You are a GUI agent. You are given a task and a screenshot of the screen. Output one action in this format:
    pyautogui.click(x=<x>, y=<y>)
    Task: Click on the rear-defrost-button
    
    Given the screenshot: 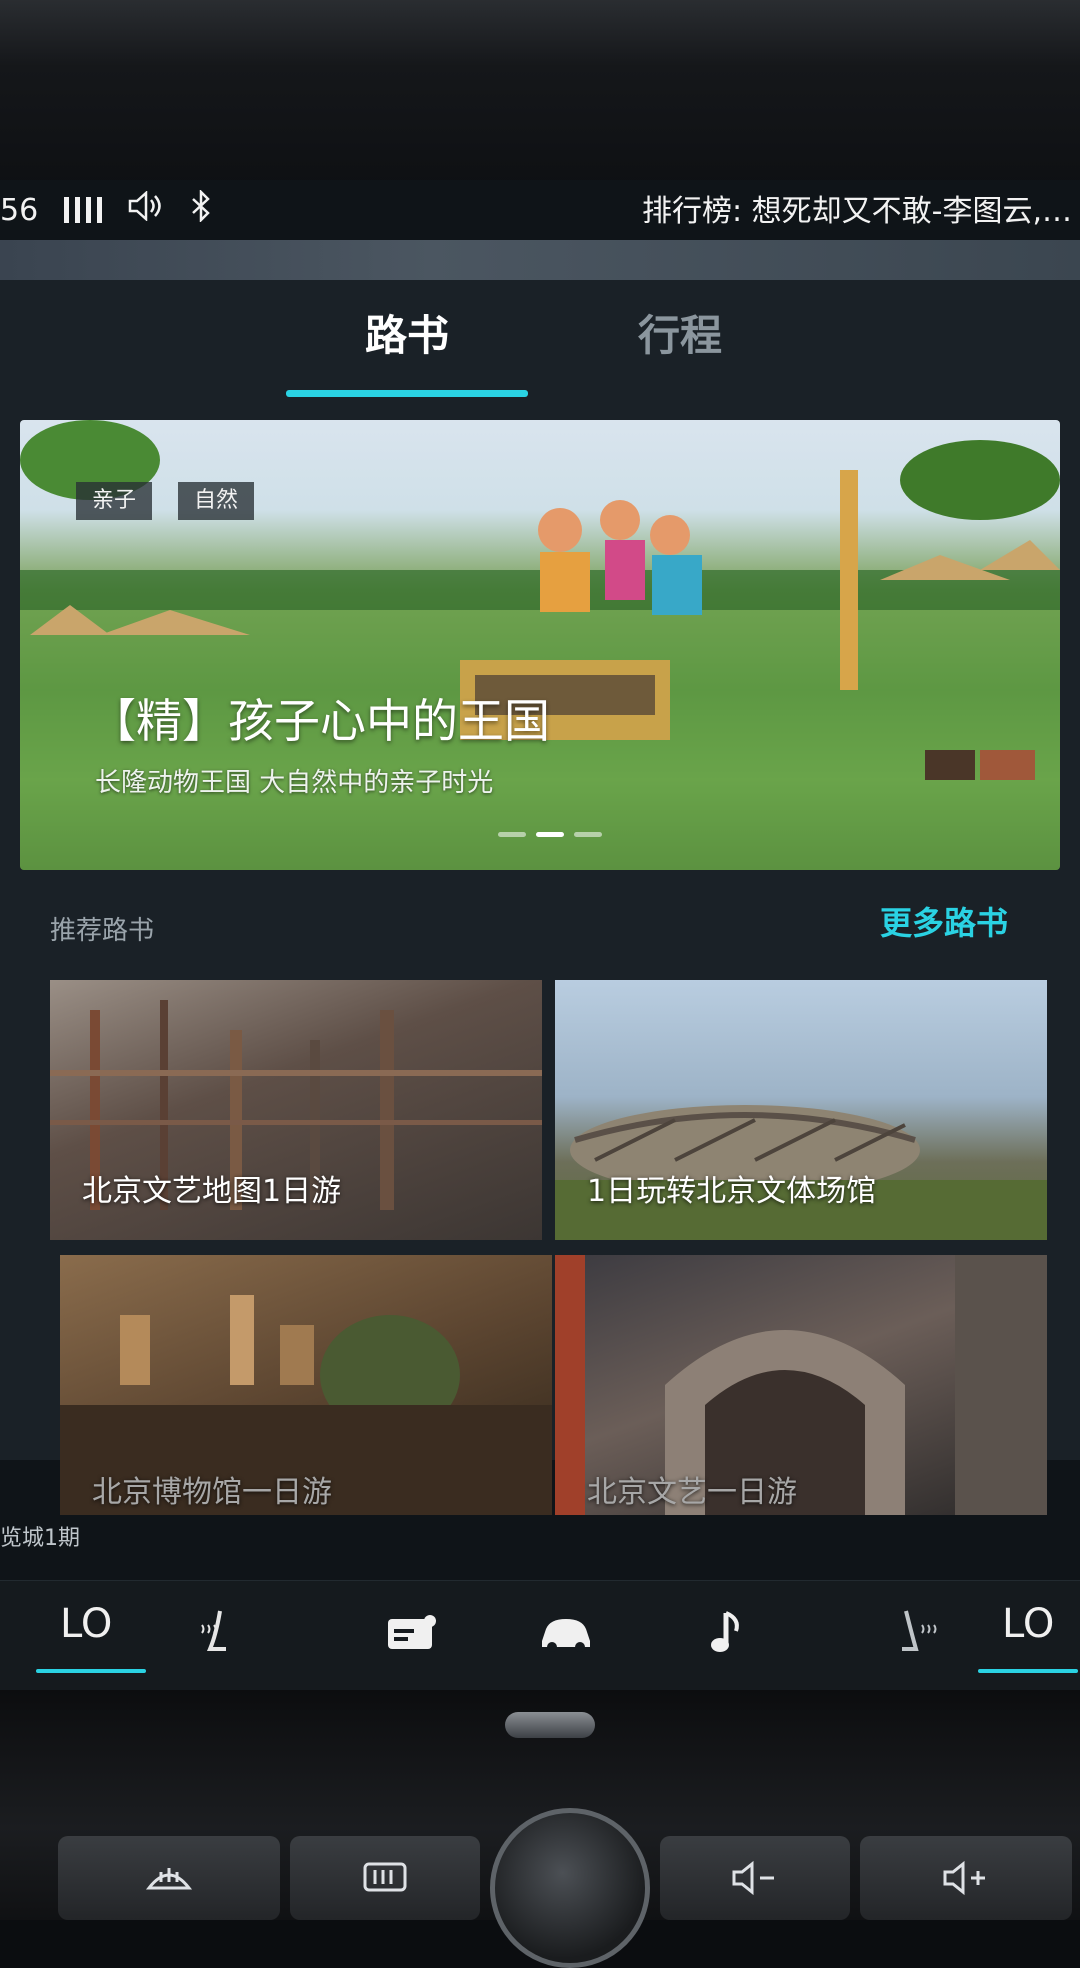 What is the action you would take?
    pyautogui.click(x=385, y=1878)
    